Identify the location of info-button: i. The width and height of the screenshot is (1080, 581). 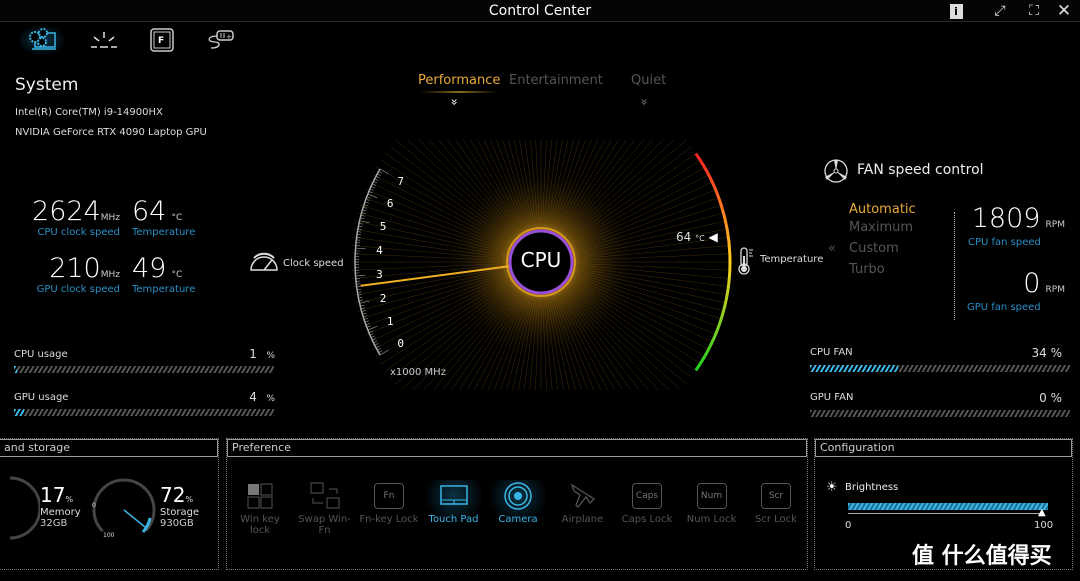
(956, 11).